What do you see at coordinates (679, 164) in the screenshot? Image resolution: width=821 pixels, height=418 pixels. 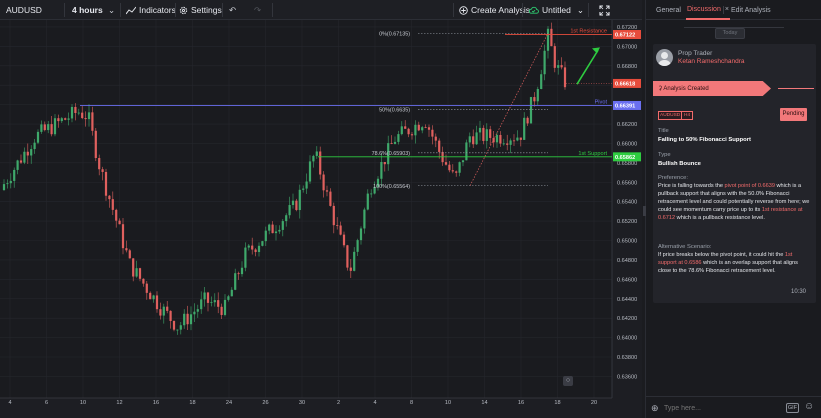 I see `type-value: Bullish Bounce` at bounding box center [679, 164].